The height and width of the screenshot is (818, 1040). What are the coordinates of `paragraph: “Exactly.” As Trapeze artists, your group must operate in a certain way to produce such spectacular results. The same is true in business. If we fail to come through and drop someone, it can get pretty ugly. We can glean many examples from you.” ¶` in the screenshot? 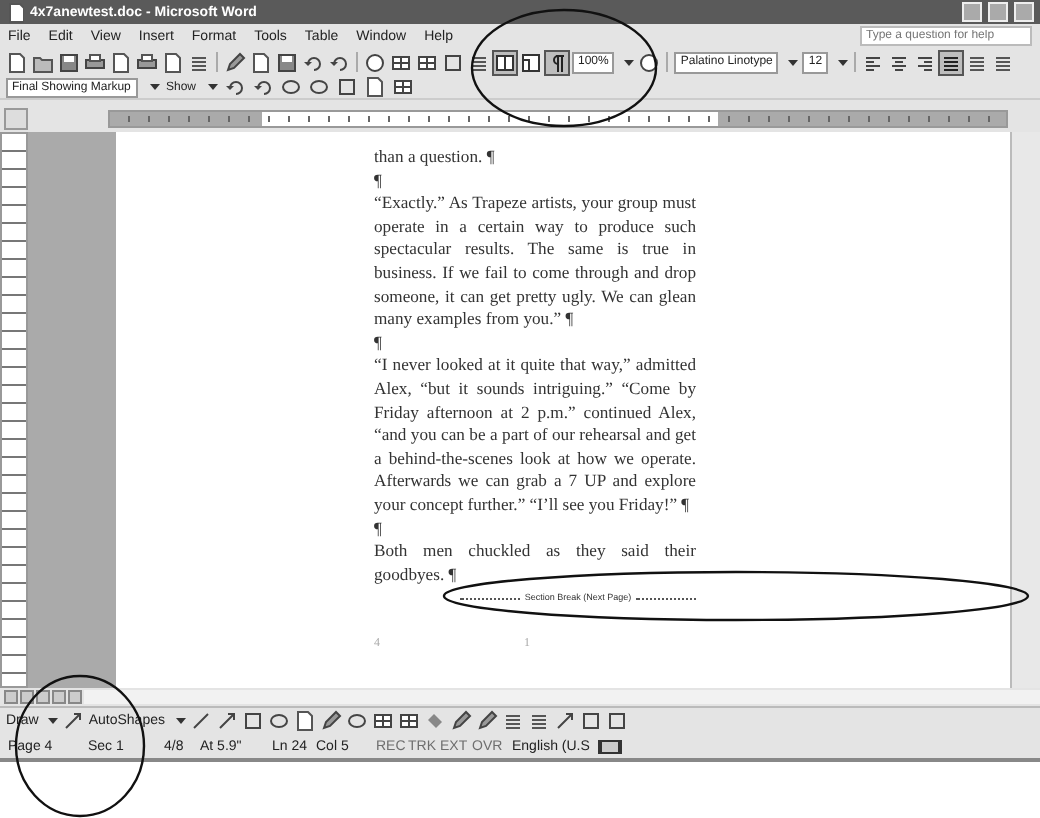 It's located at (535, 262).